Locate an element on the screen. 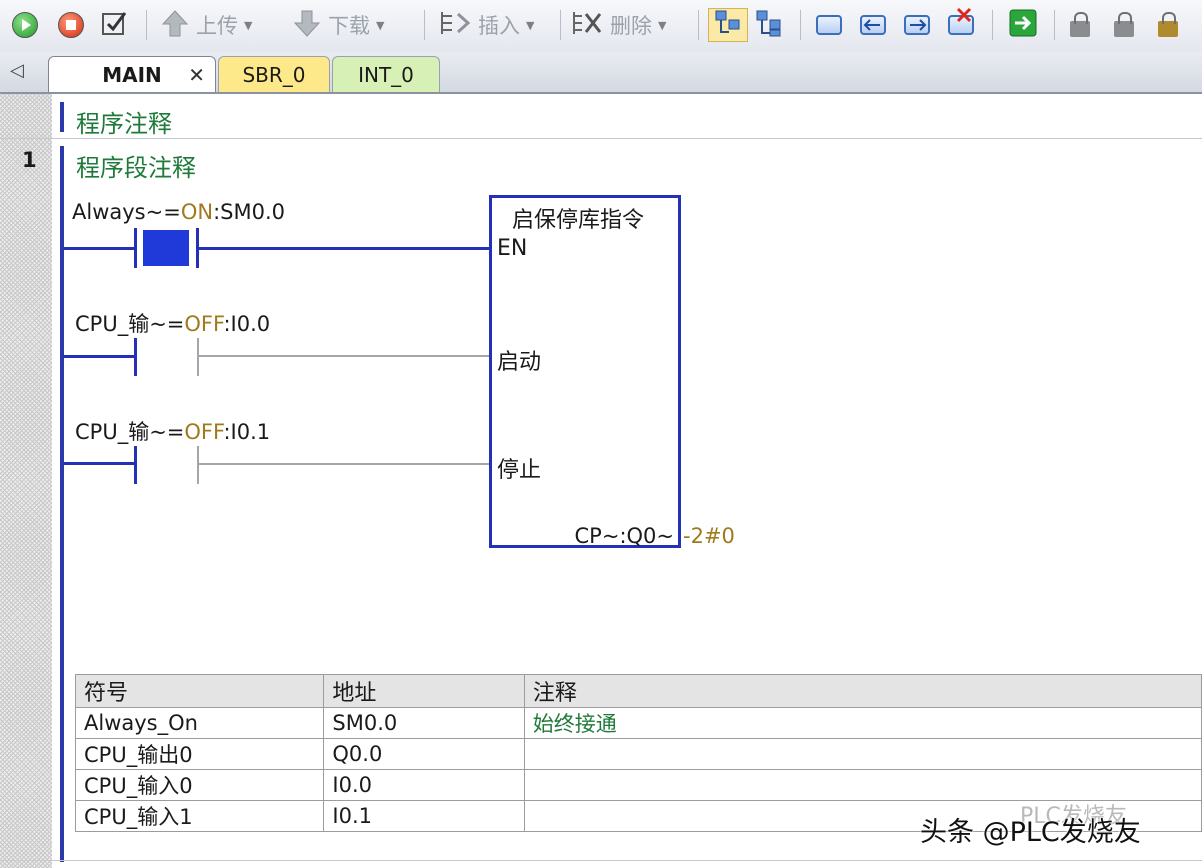 The height and width of the screenshot is (868, 1202). contact-state: ON is located at coordinates (197, 212).